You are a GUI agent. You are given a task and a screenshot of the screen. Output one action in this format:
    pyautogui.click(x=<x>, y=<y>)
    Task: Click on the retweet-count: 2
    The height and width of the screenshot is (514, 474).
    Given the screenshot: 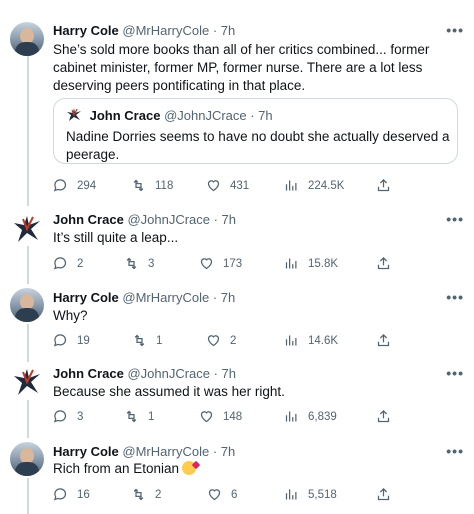 What is the action you would take?
    pyautogui.click(x=158, y=494)
    